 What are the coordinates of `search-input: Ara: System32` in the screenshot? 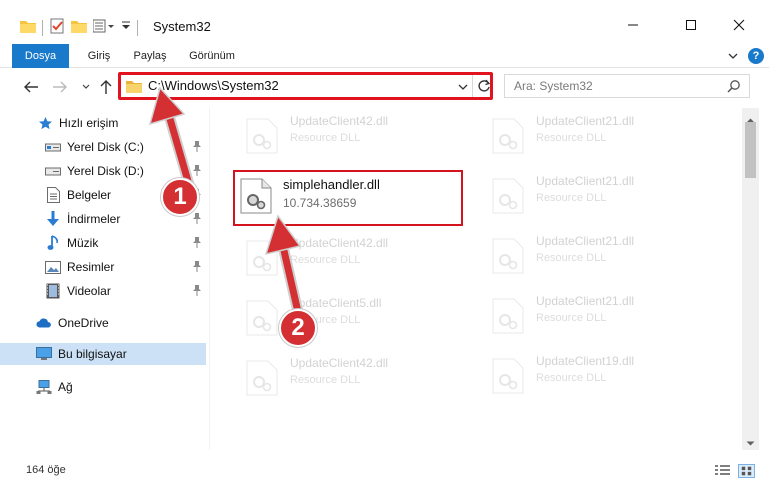 It's located at (553, 86).